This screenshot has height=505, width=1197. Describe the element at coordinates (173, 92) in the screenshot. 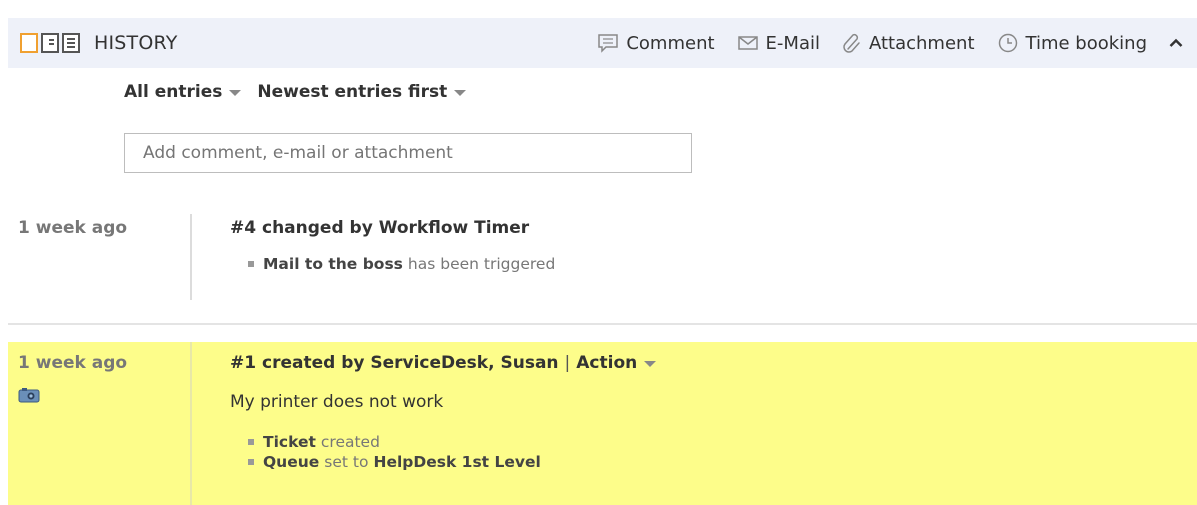

I see `entries-filter-label: All entries` at that location.